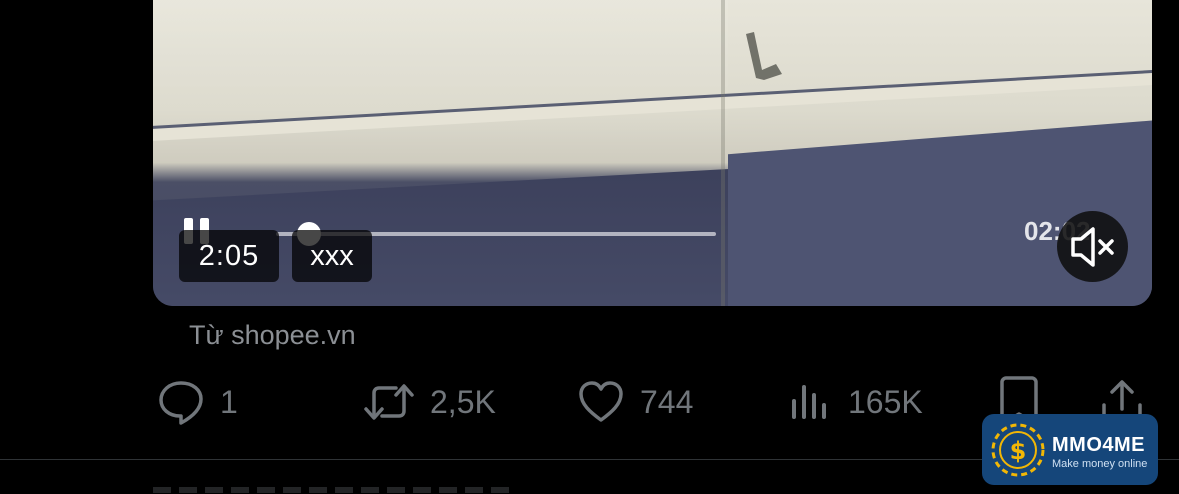 The width and height of the screenshot is (1179, 494). I want to click on reply-button: 1, so click(197, 402).